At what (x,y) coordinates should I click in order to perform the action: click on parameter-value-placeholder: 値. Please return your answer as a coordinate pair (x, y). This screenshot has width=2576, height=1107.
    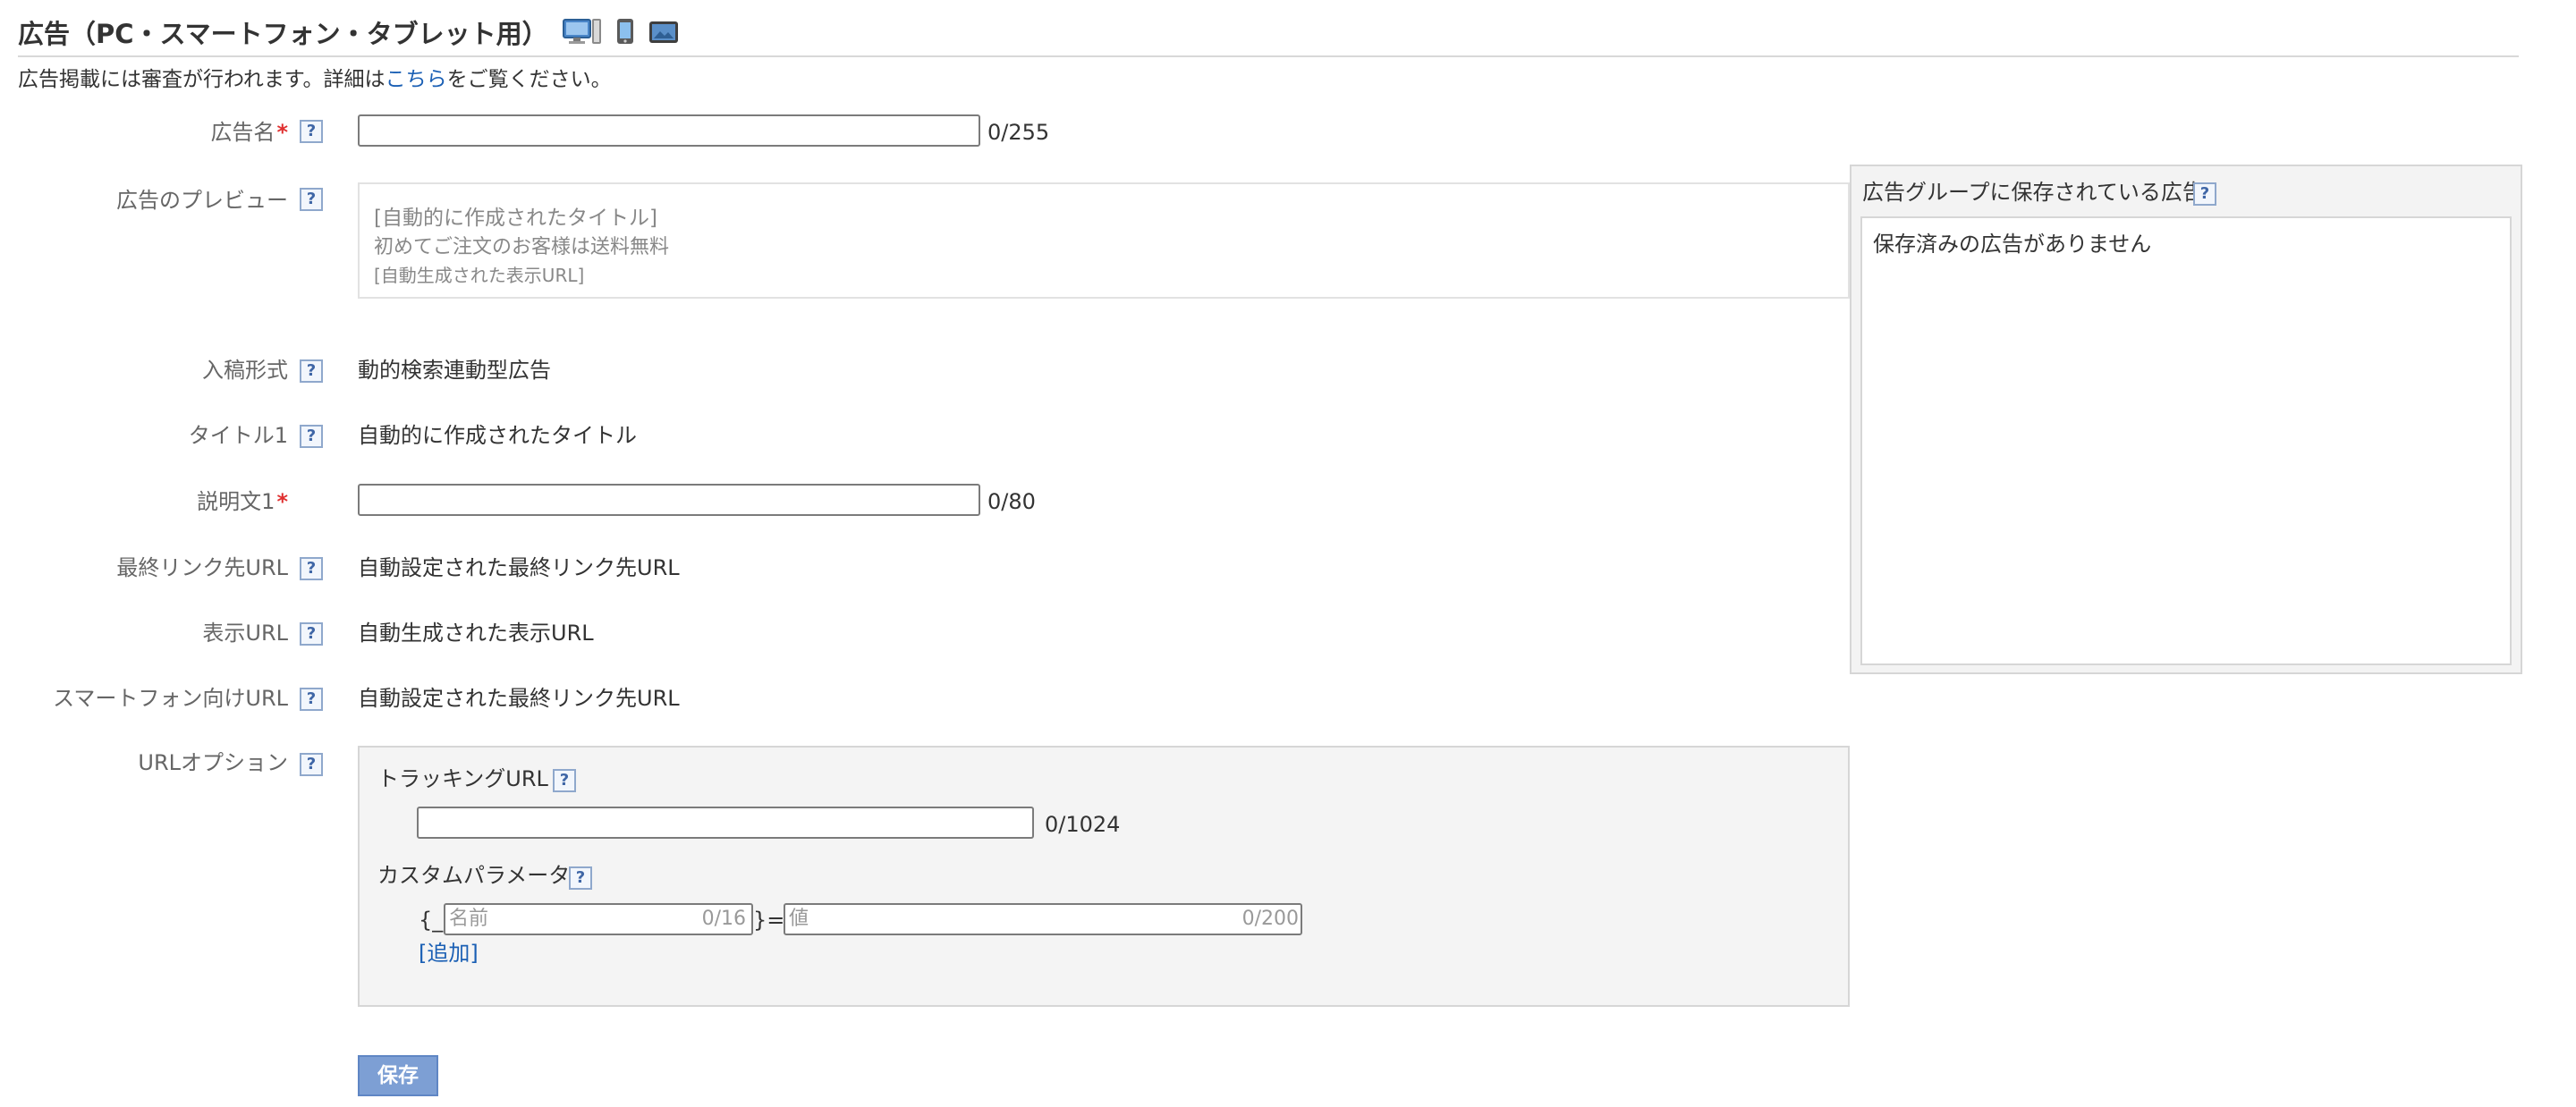
    Looking at the image, I should click on (799, 919).